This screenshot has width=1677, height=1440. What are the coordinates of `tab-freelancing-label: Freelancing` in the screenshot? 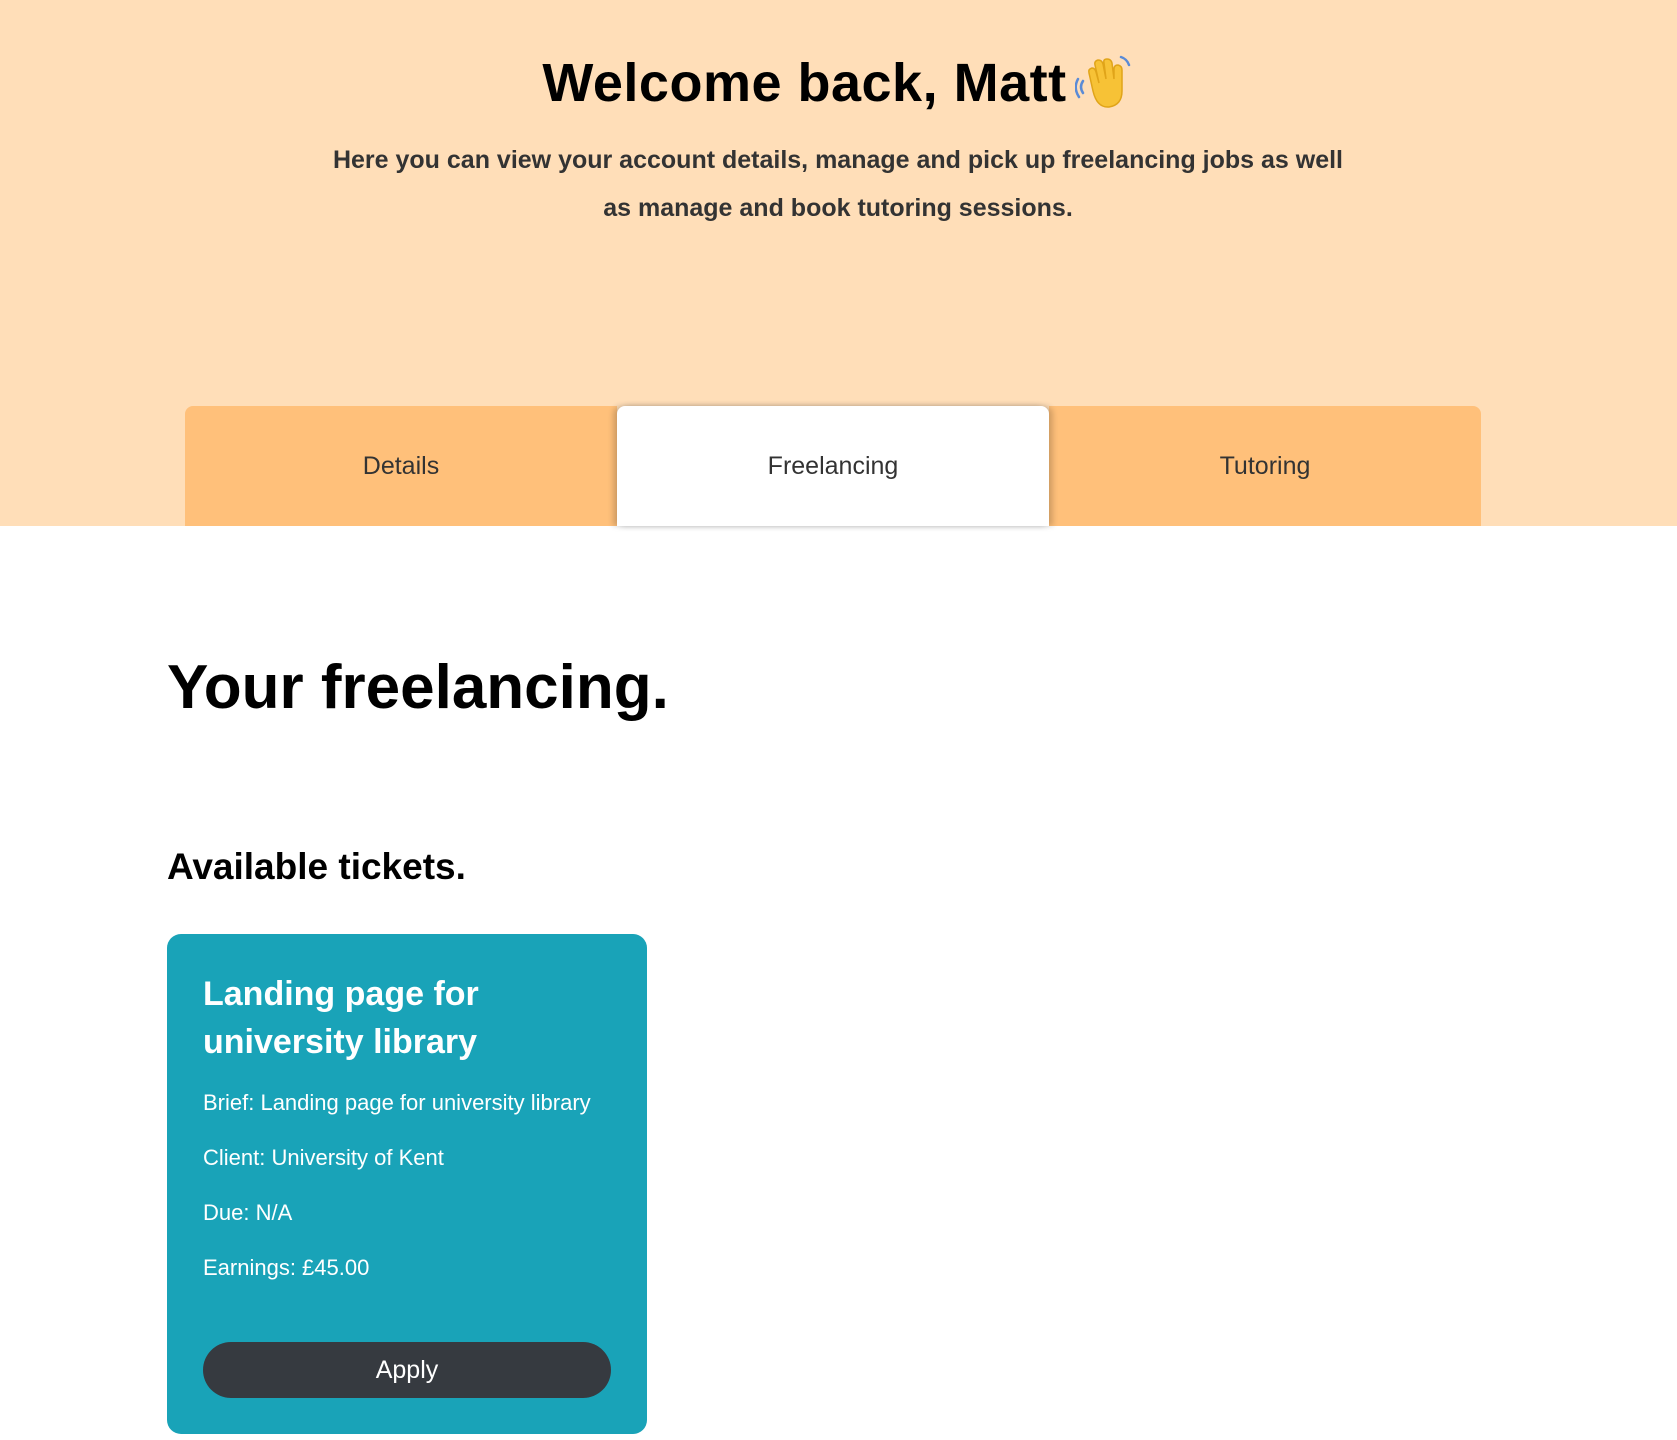 It's located at (833, 465).